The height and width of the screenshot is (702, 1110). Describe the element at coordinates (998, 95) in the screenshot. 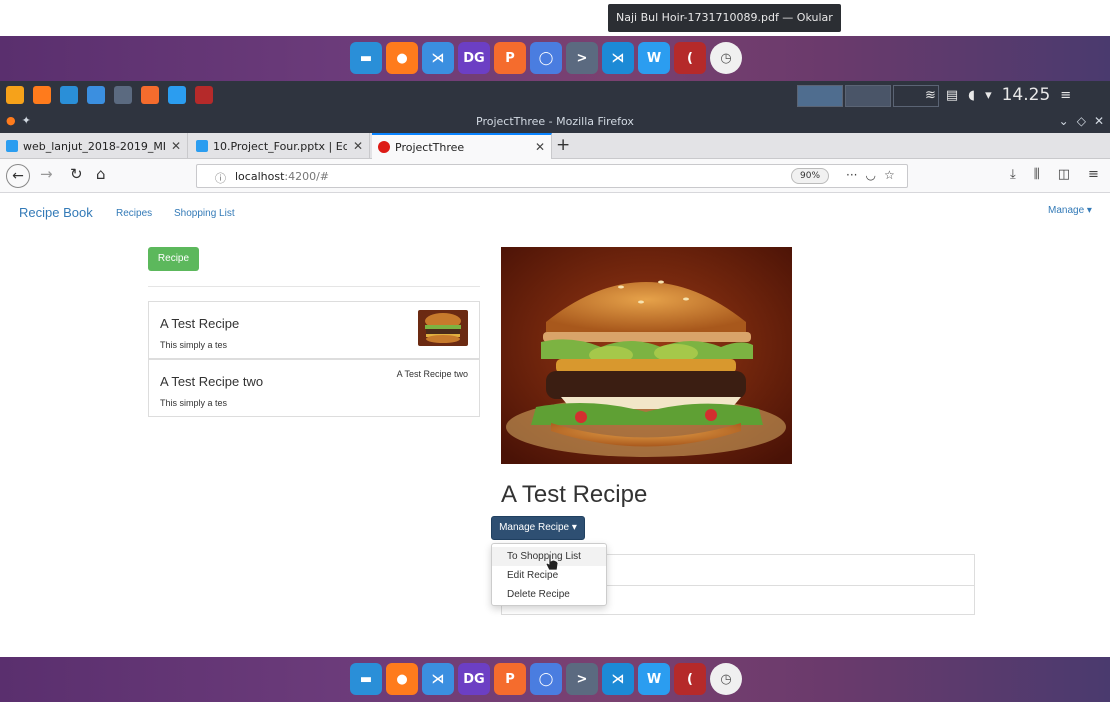

I see `system-tray: ≋ ▤ ◖ ▾ 14.25 ≡` at that location.